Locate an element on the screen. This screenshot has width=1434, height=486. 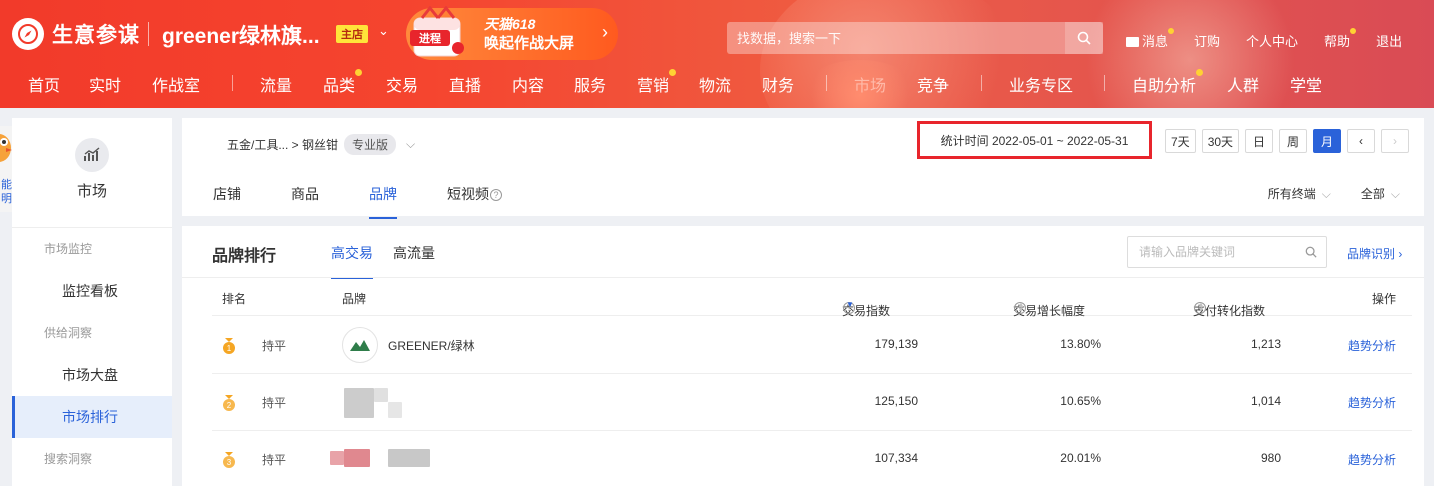
top-links: 消息 订购 个人中心 帮助 退出 is located at coordinates (1277, 39).